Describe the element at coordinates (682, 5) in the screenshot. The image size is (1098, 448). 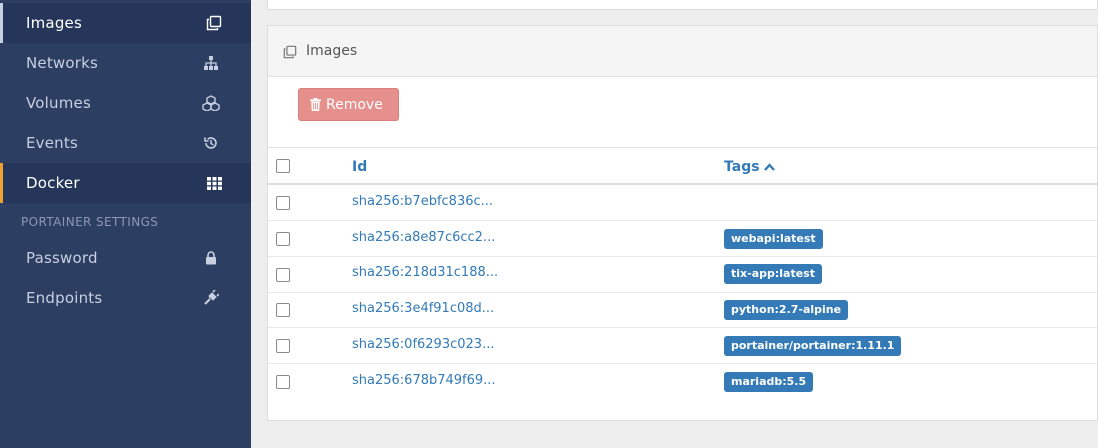
I see `top-card` at that location.